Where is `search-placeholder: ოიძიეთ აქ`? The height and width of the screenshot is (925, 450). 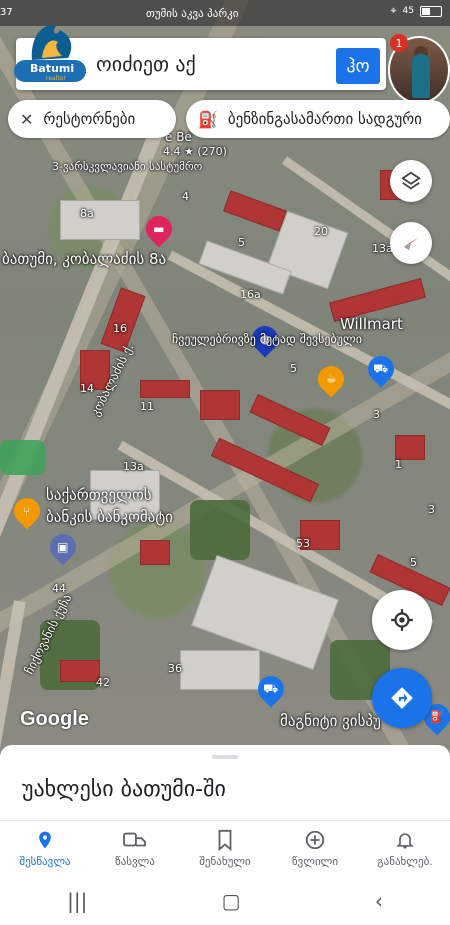 search-placeholder: ოიძიეთ აქ is located at coordinates (146, 64).